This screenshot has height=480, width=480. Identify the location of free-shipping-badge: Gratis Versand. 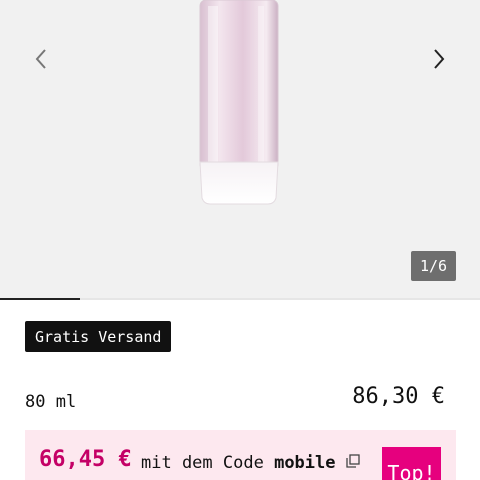
(98, 336).